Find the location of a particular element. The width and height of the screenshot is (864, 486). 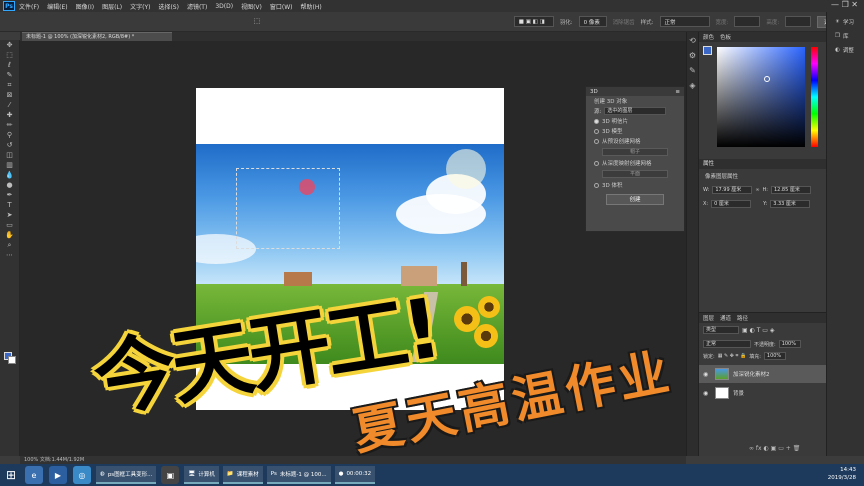

browser-icon: e is located at coordinates (34, 475).